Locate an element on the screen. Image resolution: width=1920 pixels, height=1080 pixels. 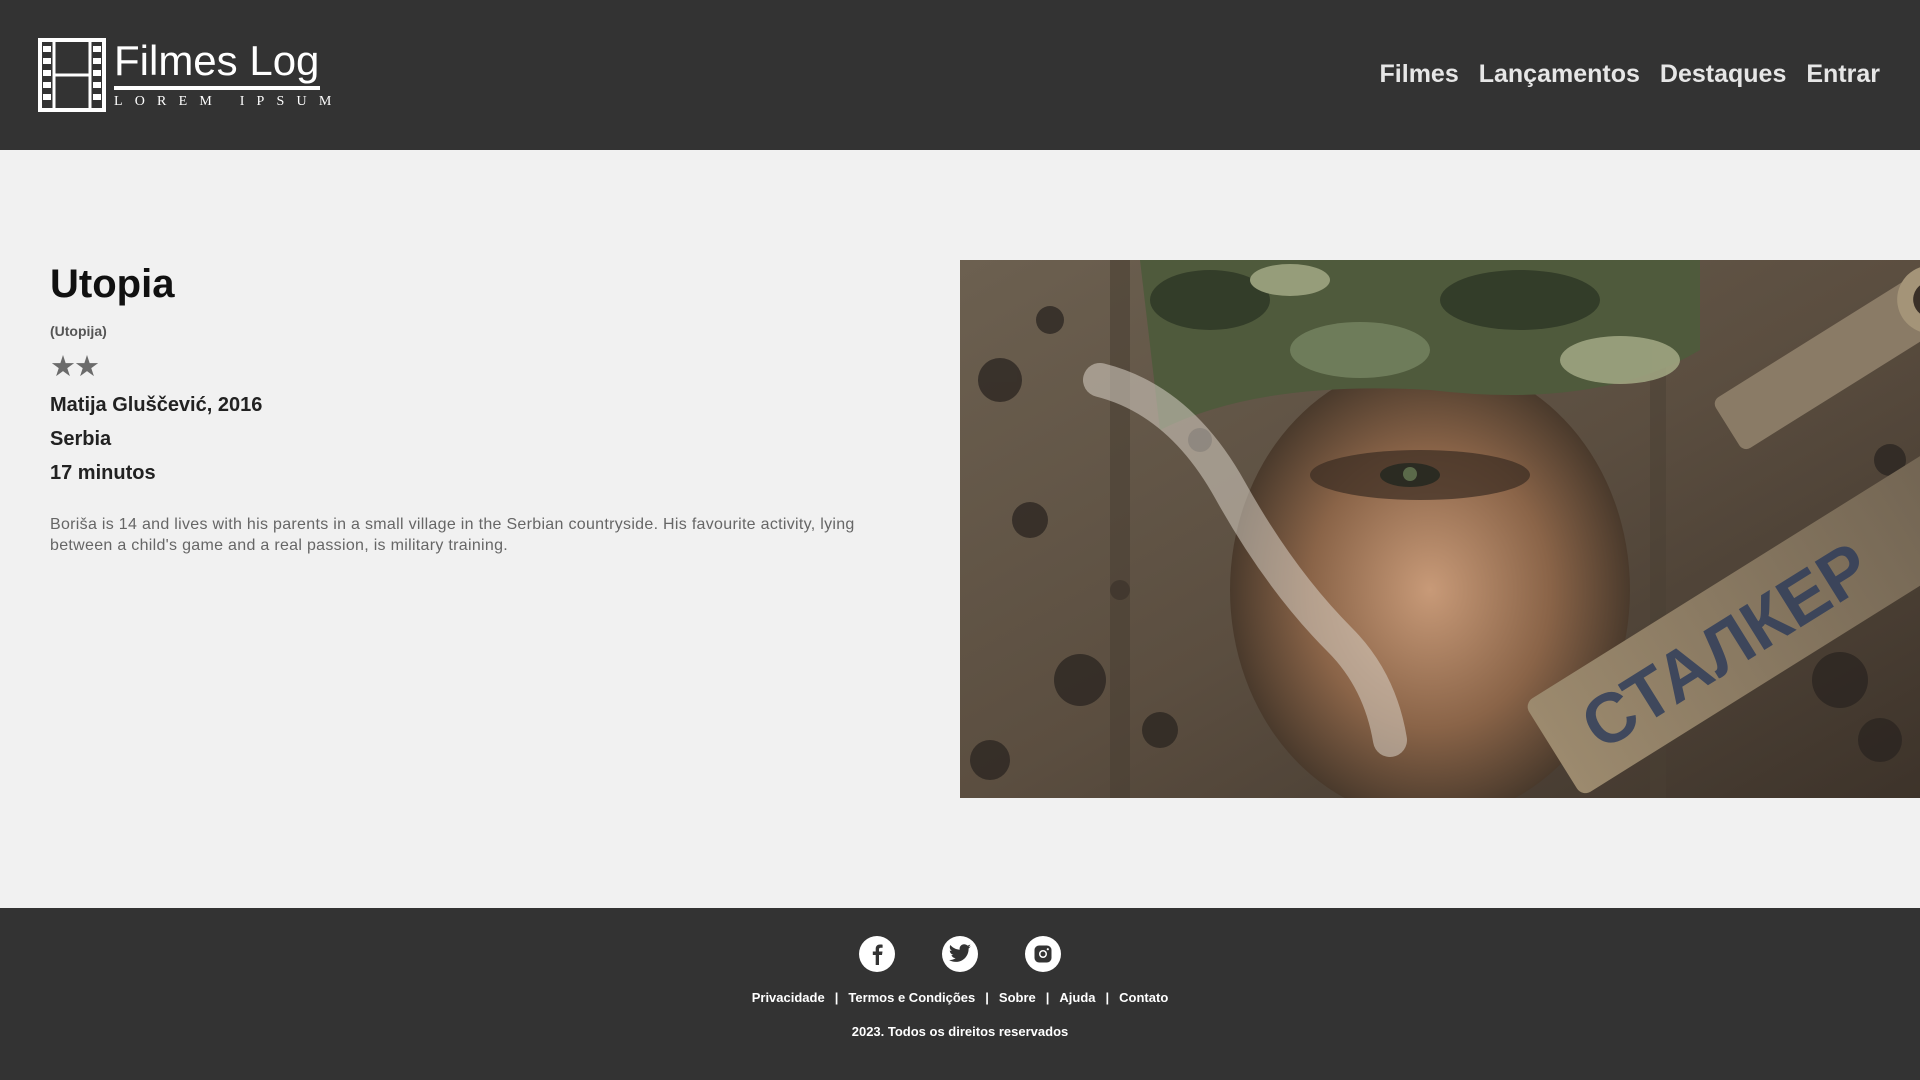
footer-link-ajuda: Ajuda is located at coordinates (1077, 997).